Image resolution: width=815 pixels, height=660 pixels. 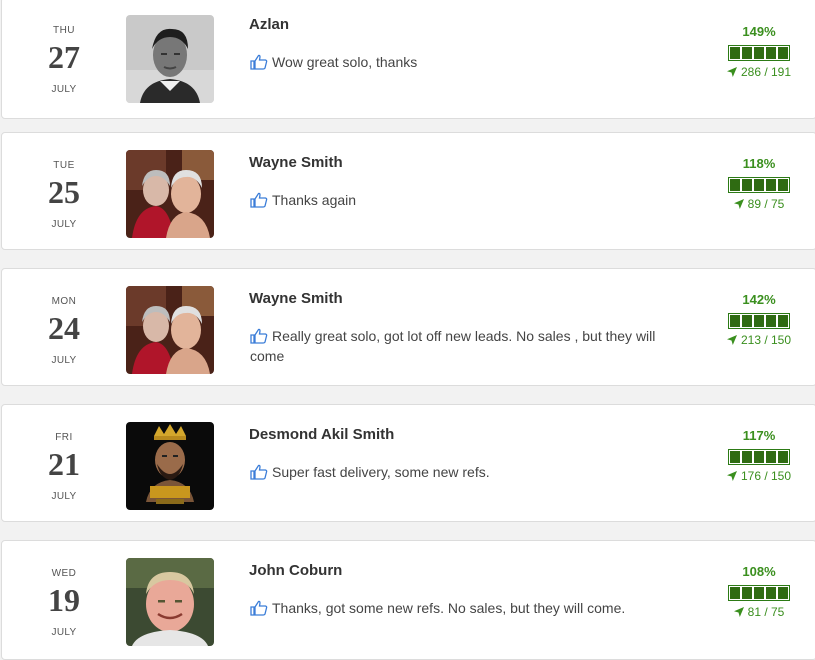 What do you see at coordinates (766, 612) in the screenshot?
I see `clicks-text: 81 / 75` at bounding box center [766, 612].